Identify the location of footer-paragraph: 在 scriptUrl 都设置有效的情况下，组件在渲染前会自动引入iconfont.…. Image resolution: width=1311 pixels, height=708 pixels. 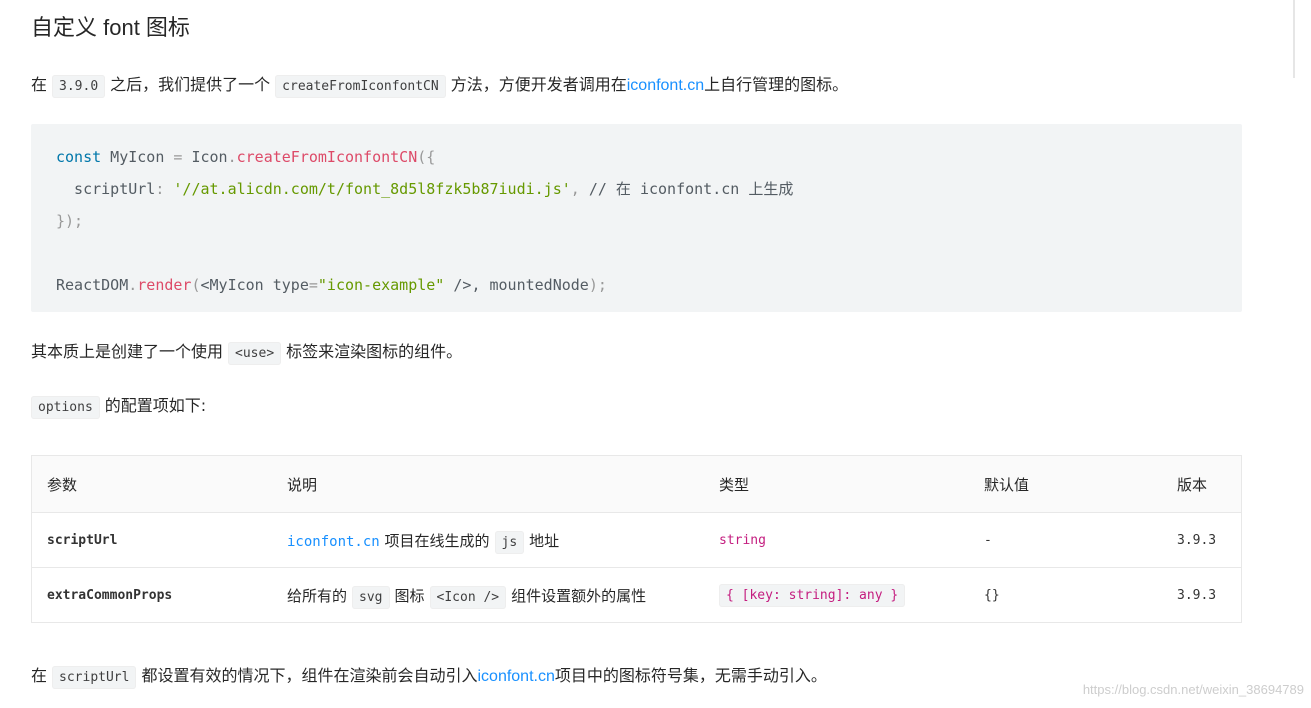
(429, 677).